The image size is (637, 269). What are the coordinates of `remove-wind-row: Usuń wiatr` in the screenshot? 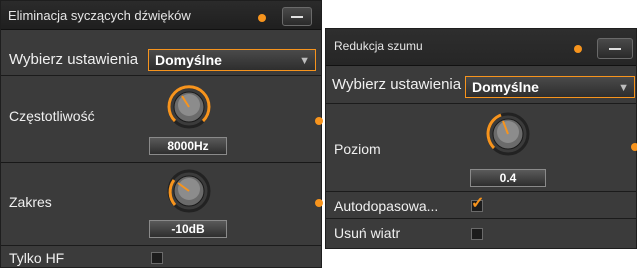 It's located at (481, 234).